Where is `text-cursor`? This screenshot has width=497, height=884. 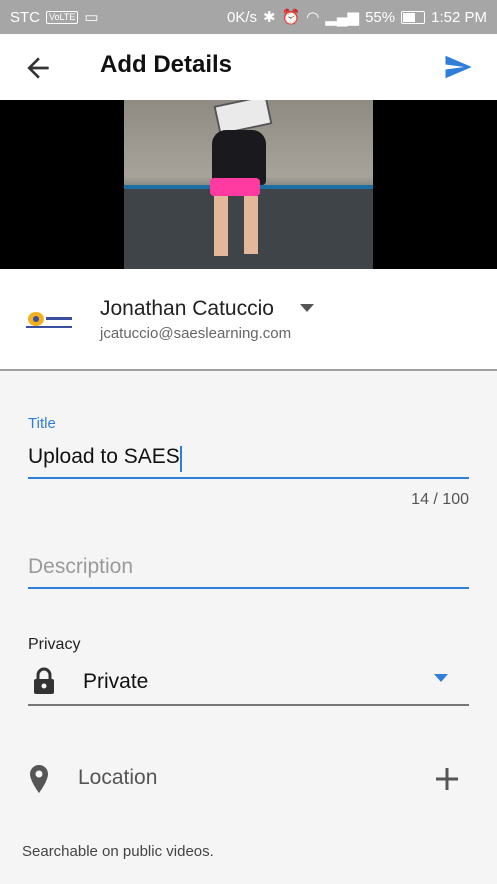 text-cursor is located at coordinates (181, 459).